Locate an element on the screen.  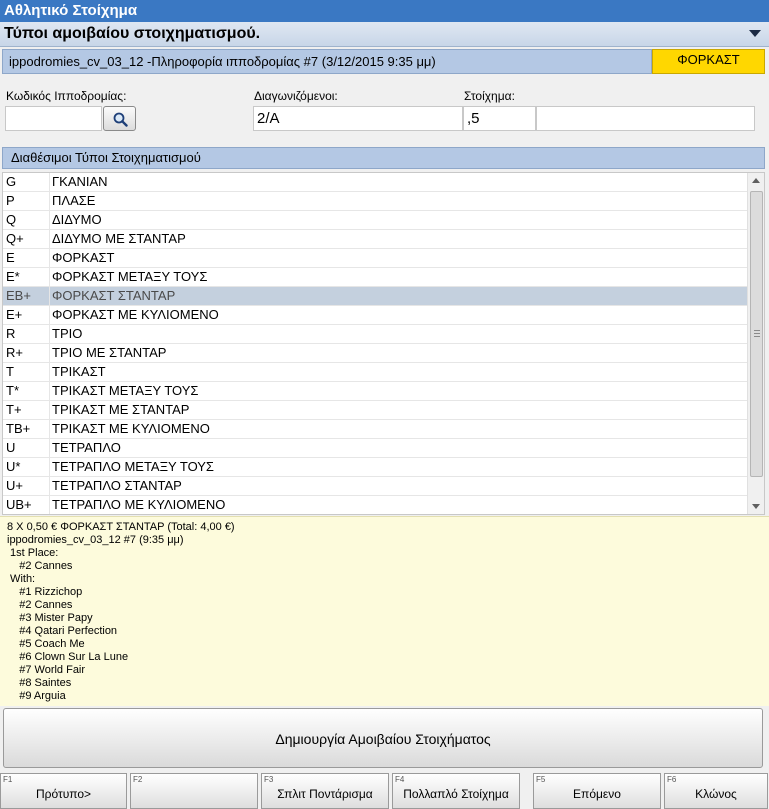
summary-line: #3 Mister Papy is located at coordinates (50, 618).